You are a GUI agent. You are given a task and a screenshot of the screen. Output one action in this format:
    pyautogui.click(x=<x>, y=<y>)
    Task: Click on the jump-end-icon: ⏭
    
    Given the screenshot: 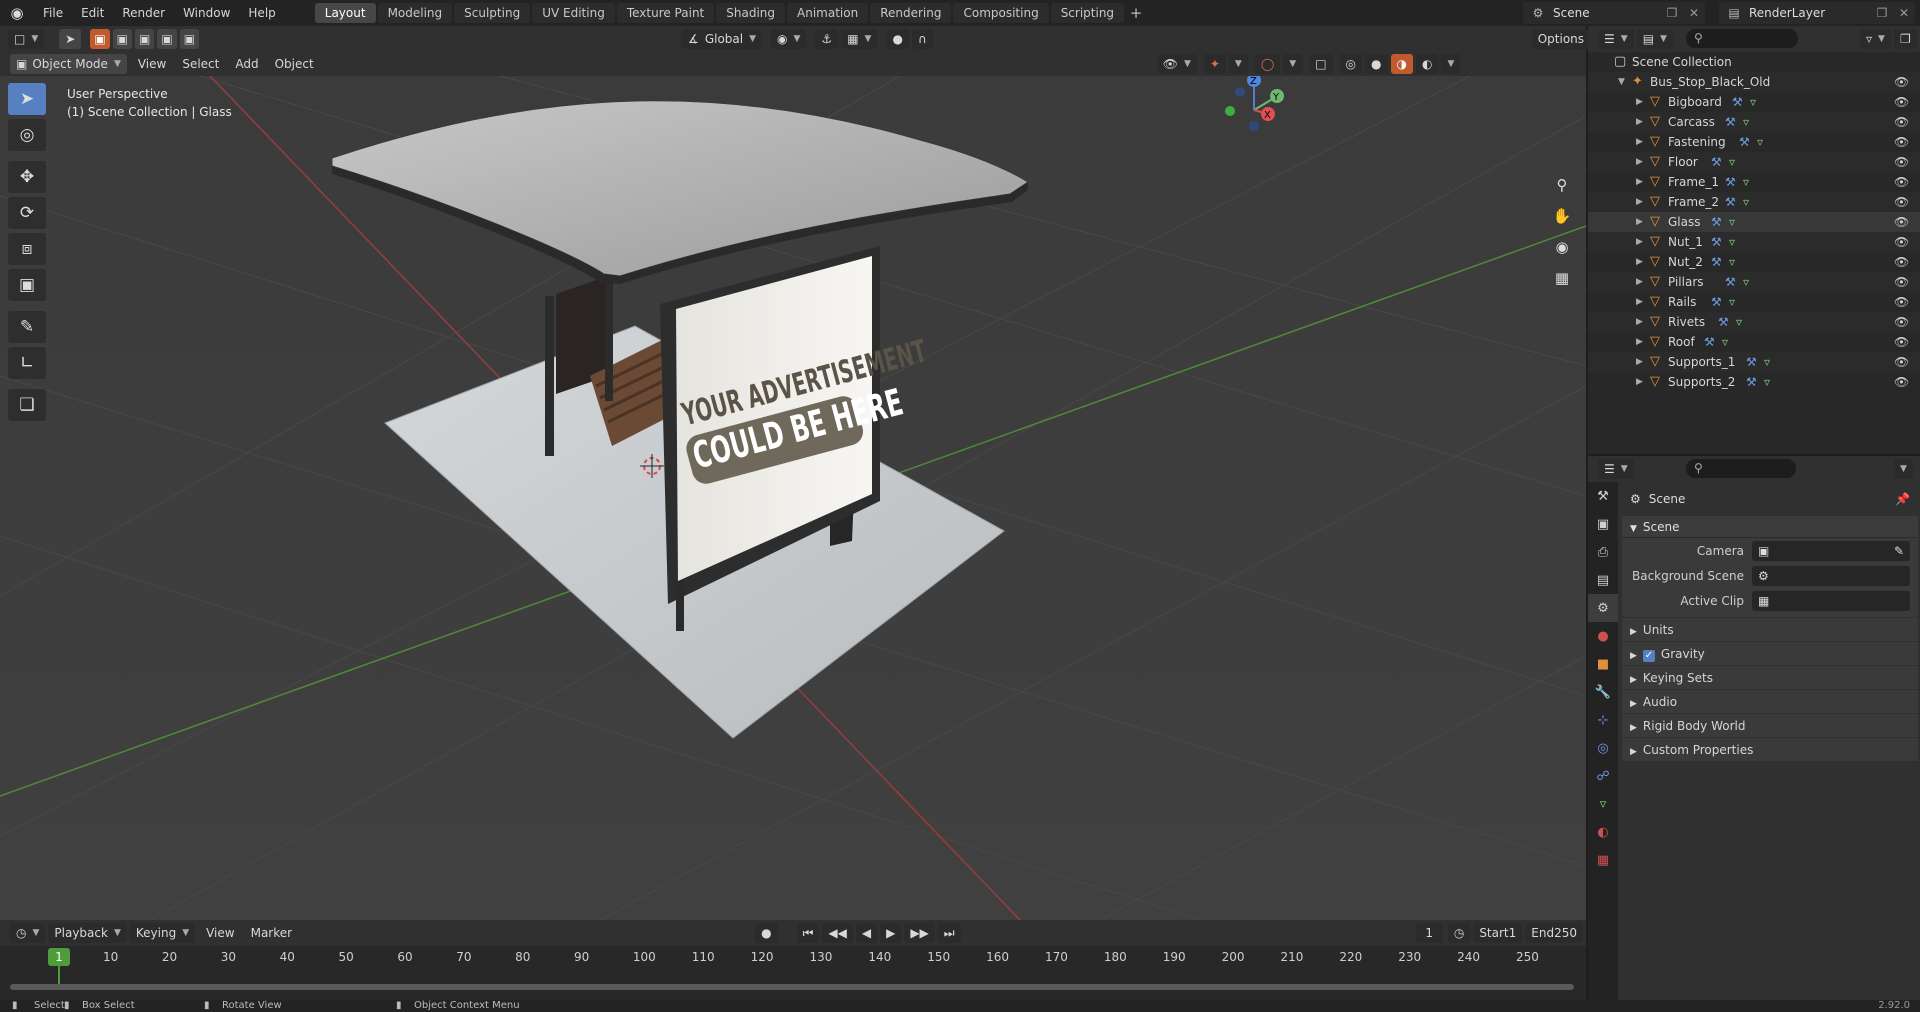 What is the action you would take?
    pyautogui.click(x=949, y=933)
    